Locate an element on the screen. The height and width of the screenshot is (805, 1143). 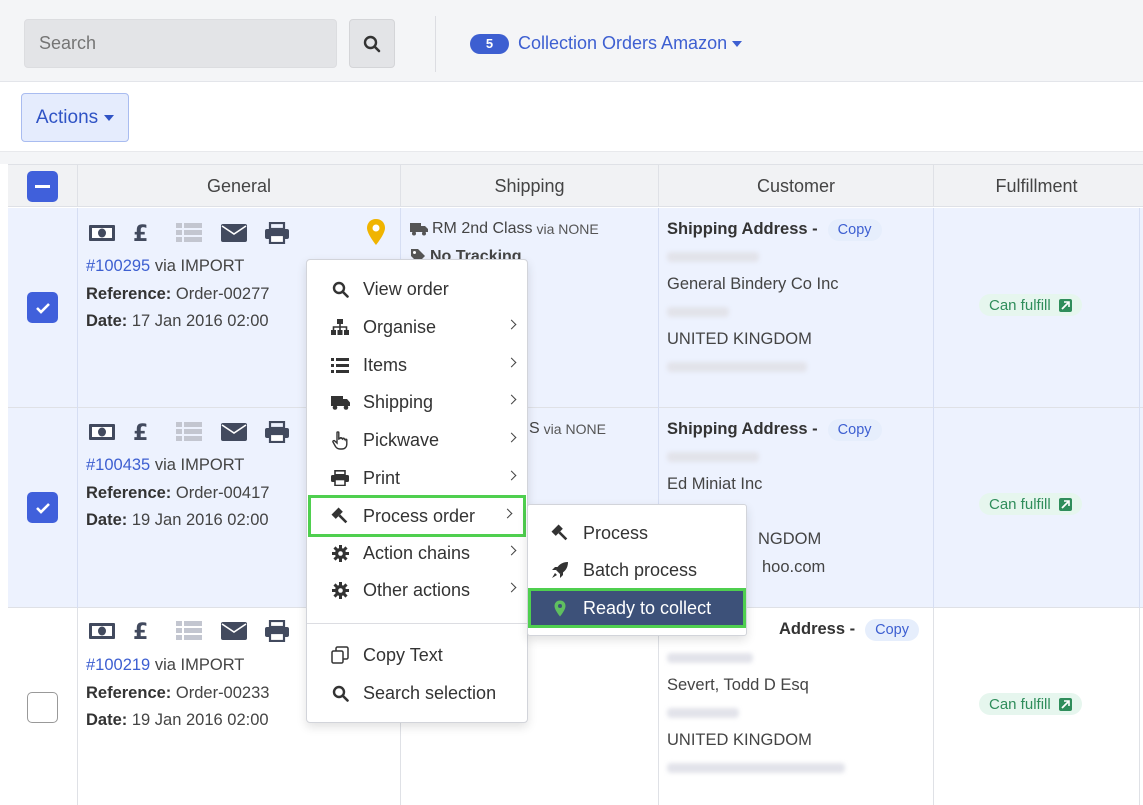
actions-toolbar: Actions is located at coordinates (571, 117).